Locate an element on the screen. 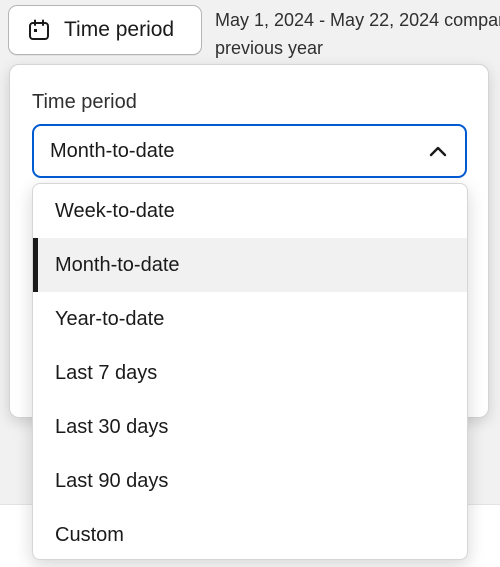 Image resolution: width=500 pixels, height=567 pixels. option-last-30-days: Last 30 days is located at coordinates (250, 427).